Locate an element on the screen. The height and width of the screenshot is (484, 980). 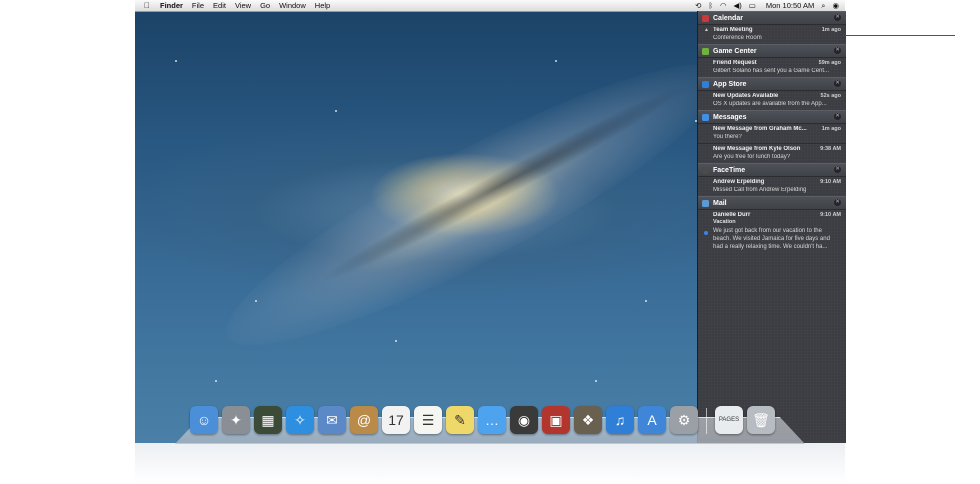
nc-group-messages: Messages ✕ is located at coordinates (772, 117).